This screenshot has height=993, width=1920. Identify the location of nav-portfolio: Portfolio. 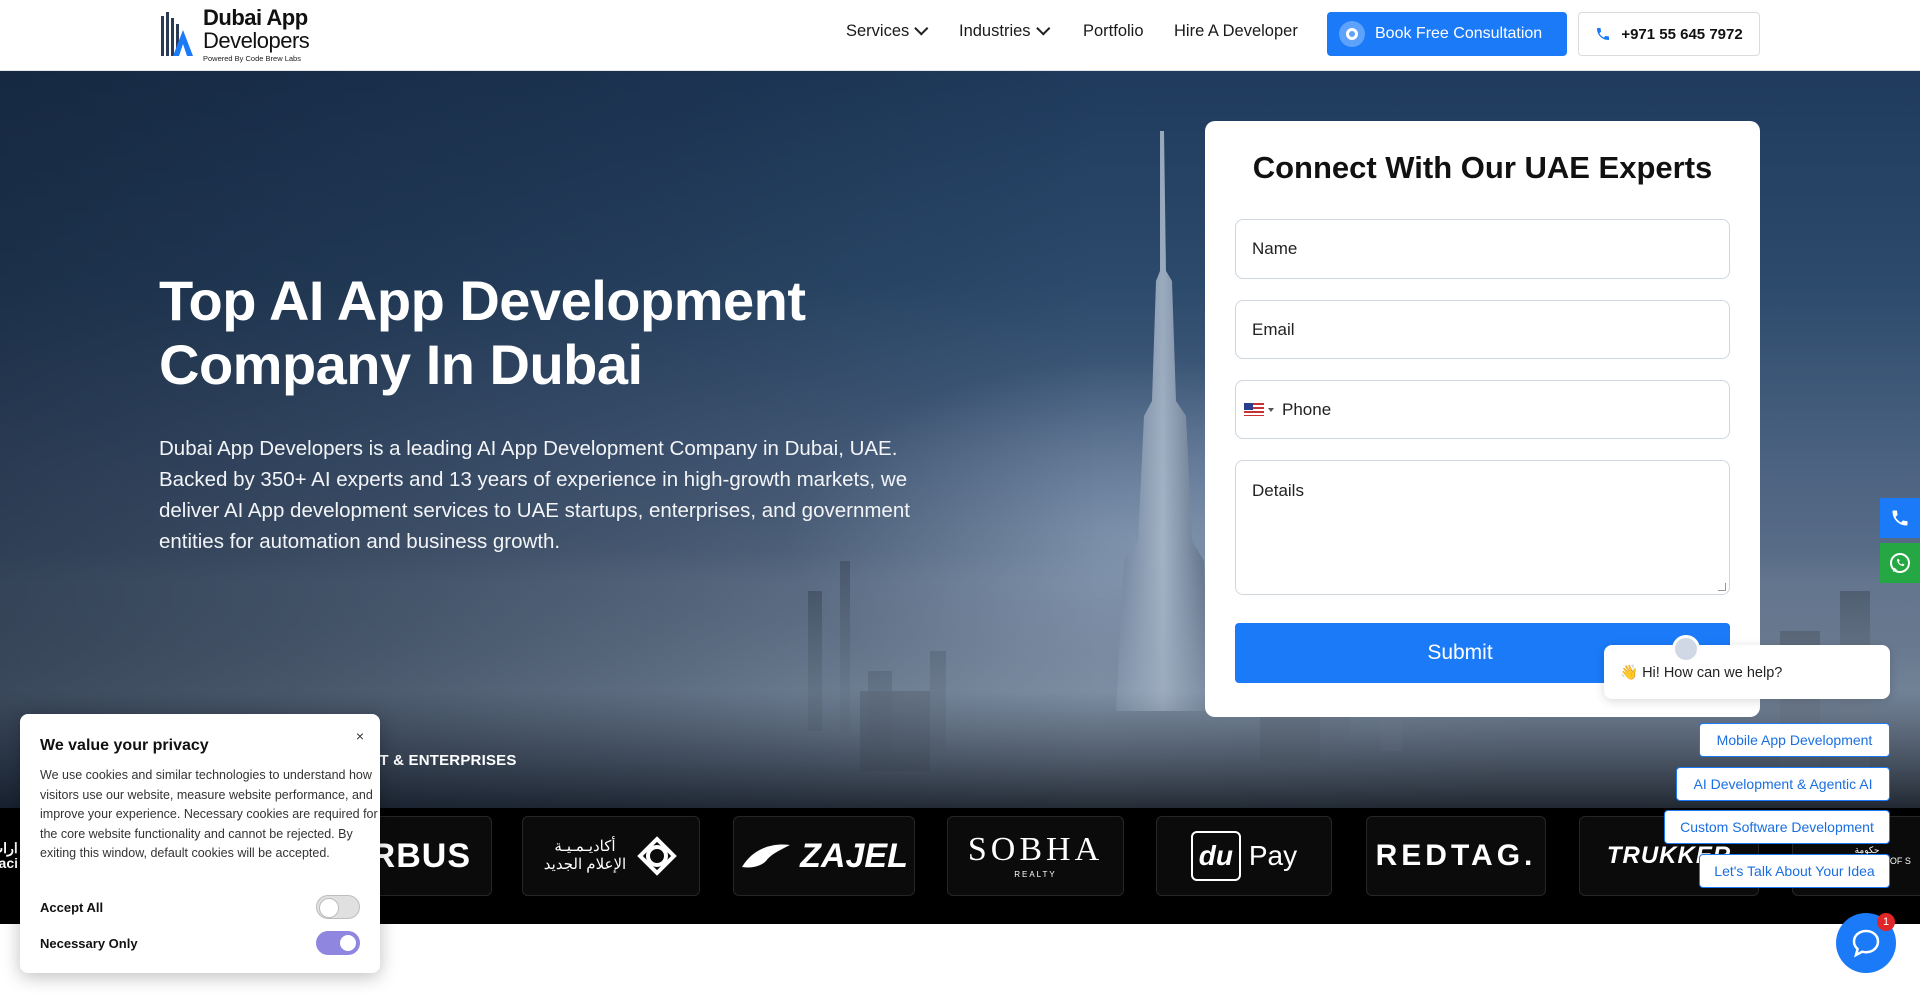
(1113, 31).